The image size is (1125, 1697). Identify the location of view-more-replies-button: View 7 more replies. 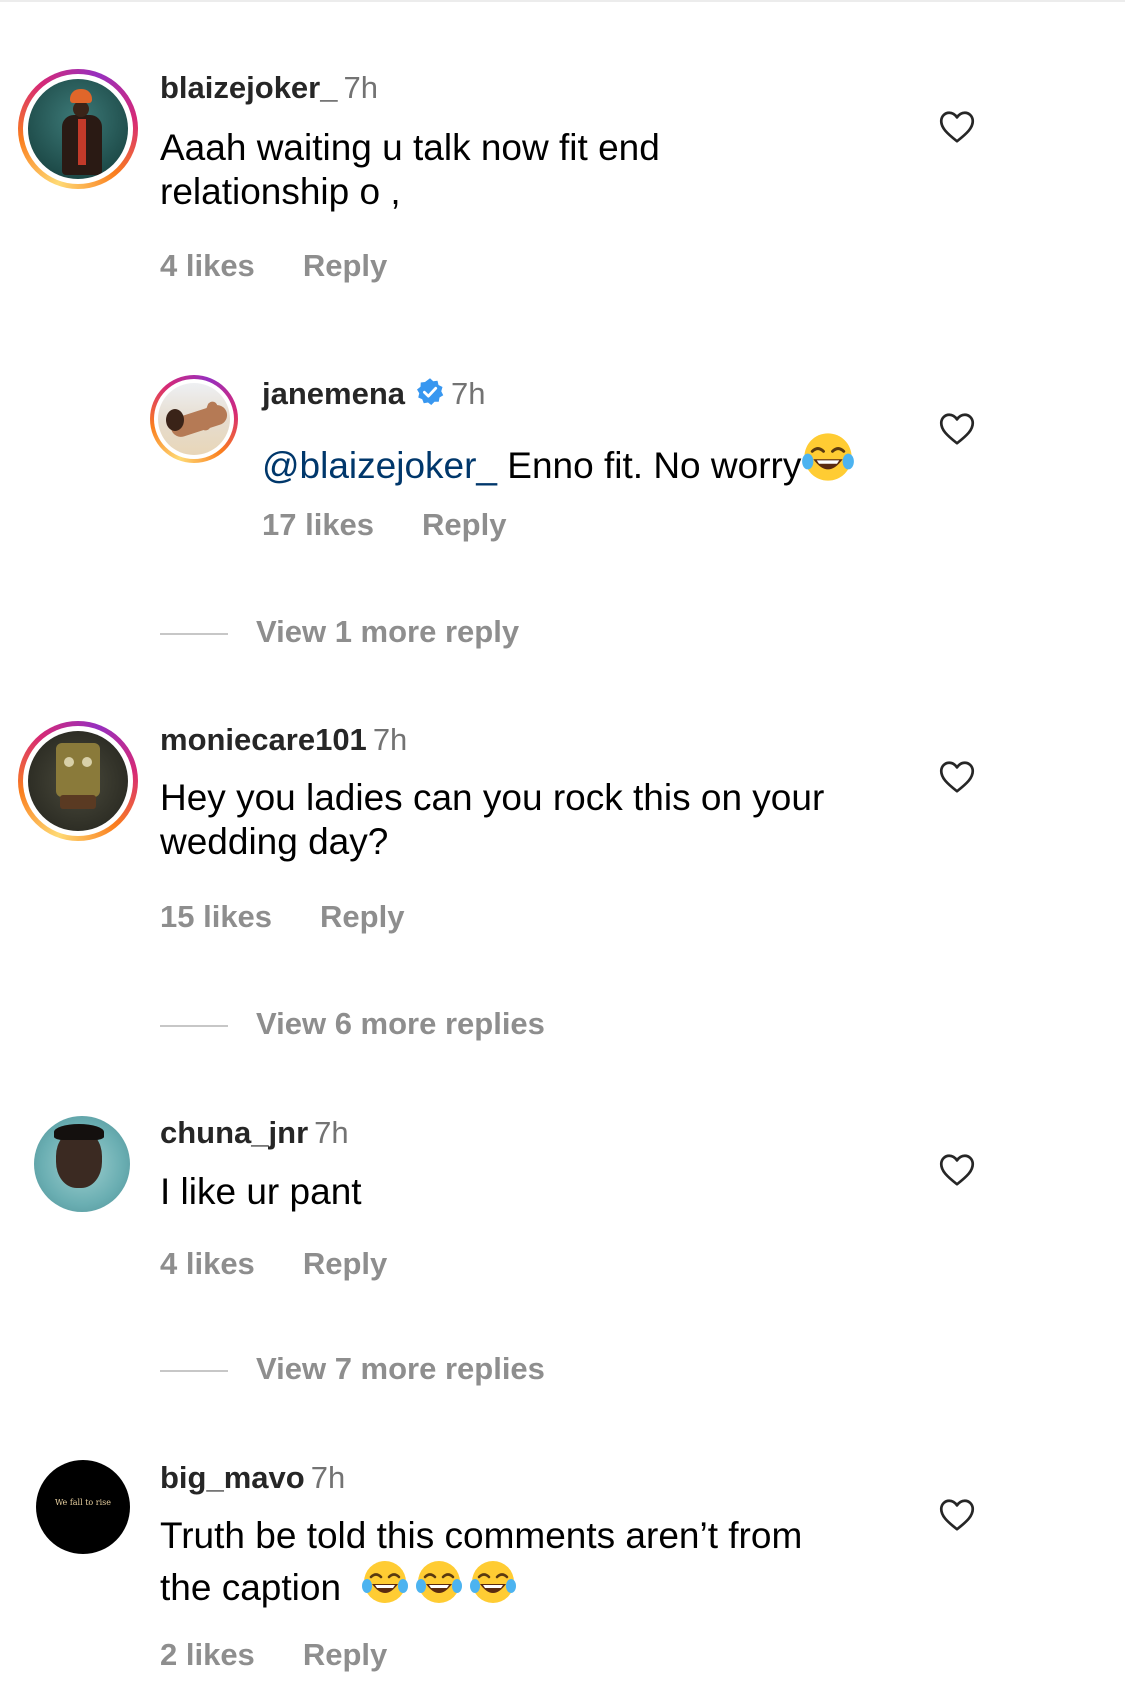
(352, 1369).